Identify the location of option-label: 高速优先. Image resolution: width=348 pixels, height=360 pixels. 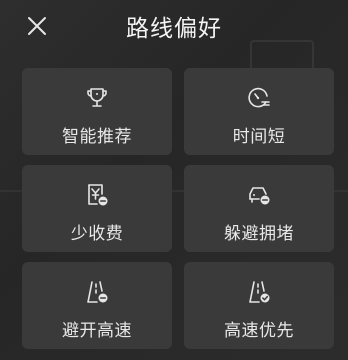
(259, 331).